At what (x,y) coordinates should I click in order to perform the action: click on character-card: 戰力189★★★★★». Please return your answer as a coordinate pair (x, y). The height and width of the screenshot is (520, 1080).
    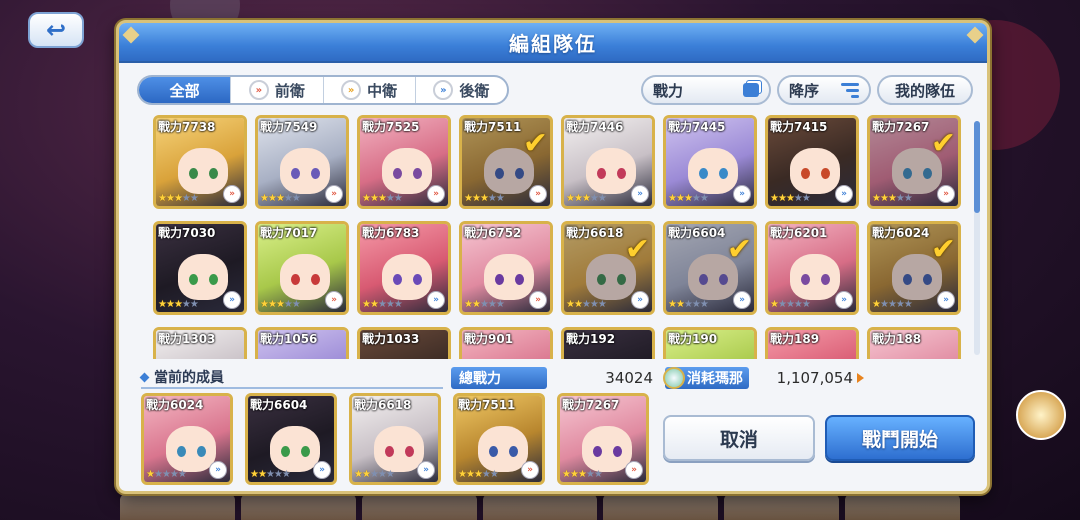
    Looking at the image, I should click on (812, 343).